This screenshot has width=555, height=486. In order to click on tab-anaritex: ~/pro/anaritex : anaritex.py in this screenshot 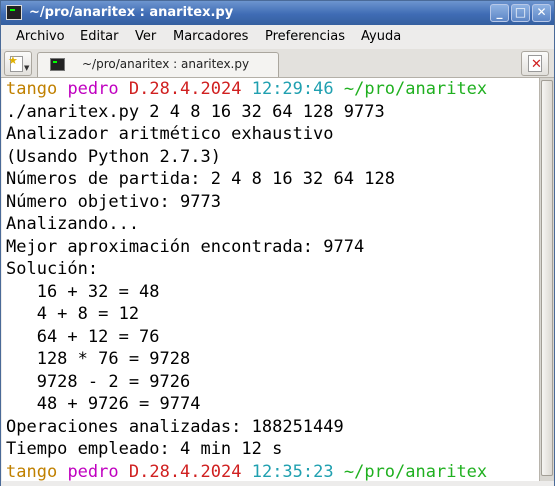, I will do `click(158, 64)`.